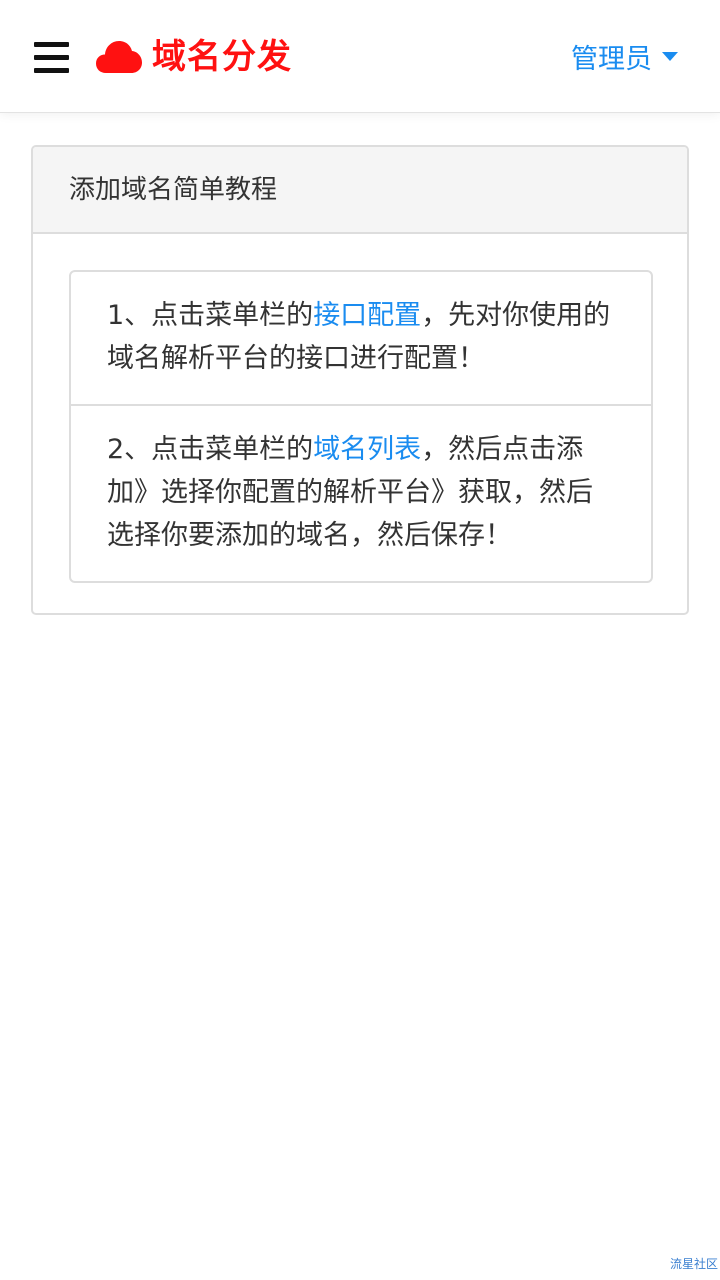 This screenshot has width=720, height=1280. I want to click on watermark: 流星社区, so click(693, 1264).